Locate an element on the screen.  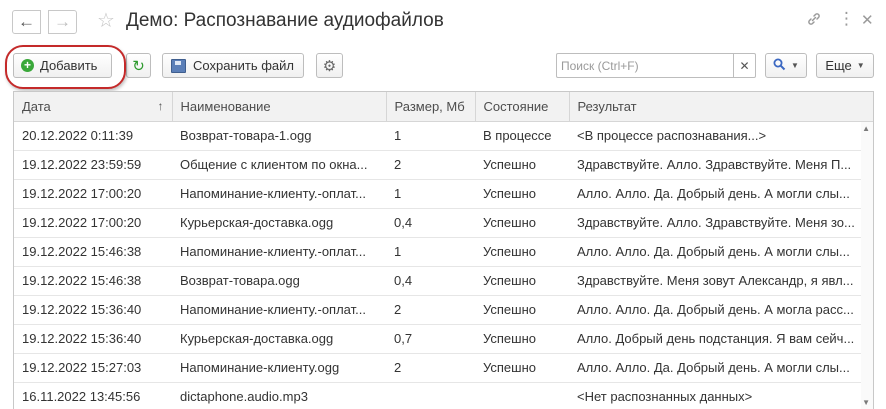
column-header-date: Дата ↑ is located at coordinates (93, 107).